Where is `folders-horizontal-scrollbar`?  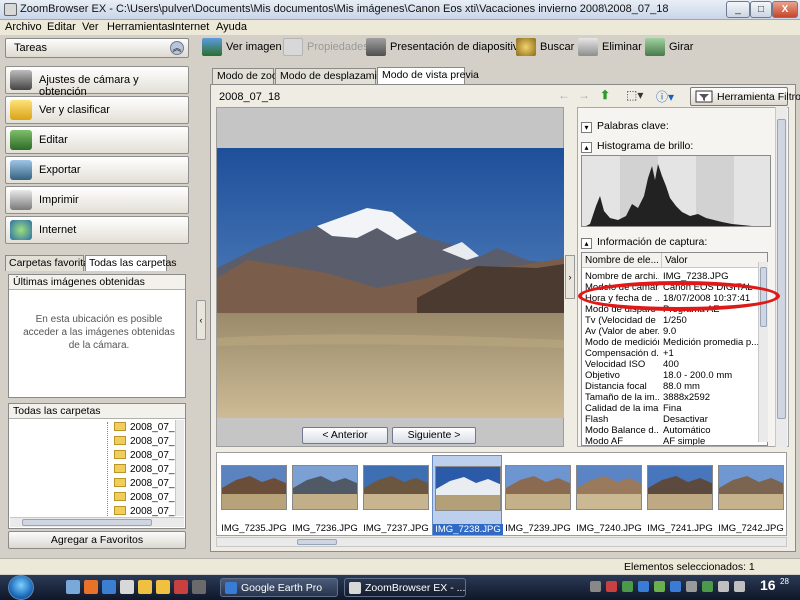 folders-horizontal-scrollbar is located at coordinates (97, 522).